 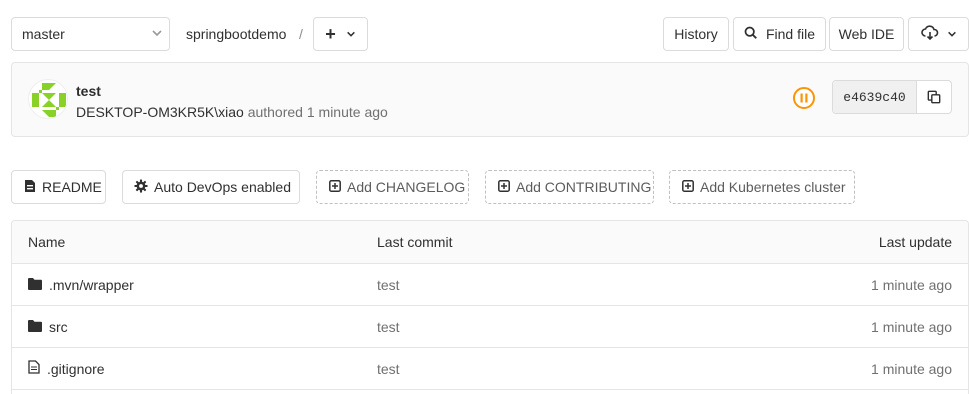 I want to click on readme-button: README, so click(x=58, y=187).